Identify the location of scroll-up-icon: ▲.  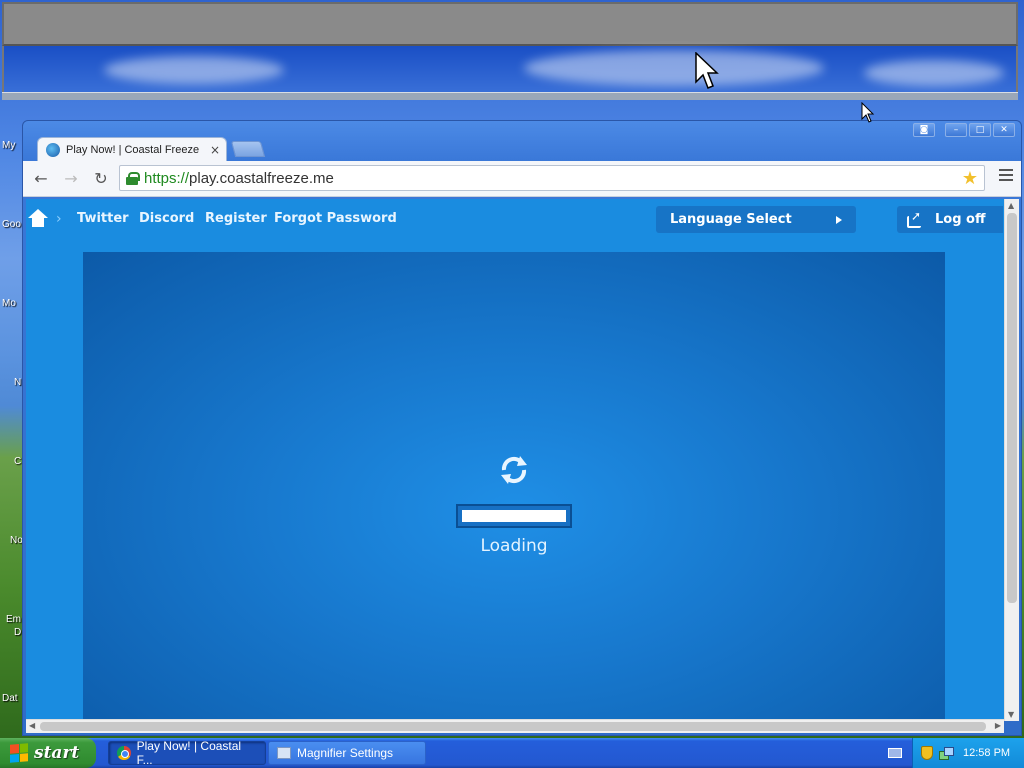
(1011, 205).